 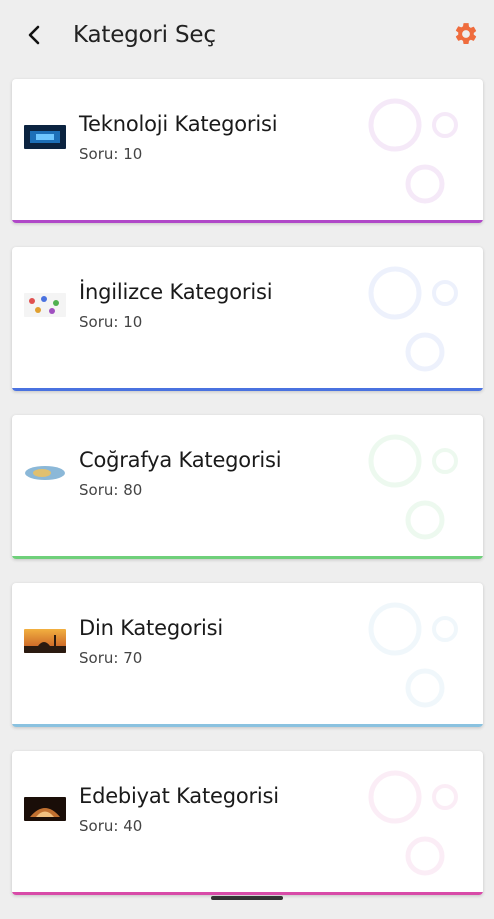 I want to click on literature-thumbnail, so click(x=45, y=809).